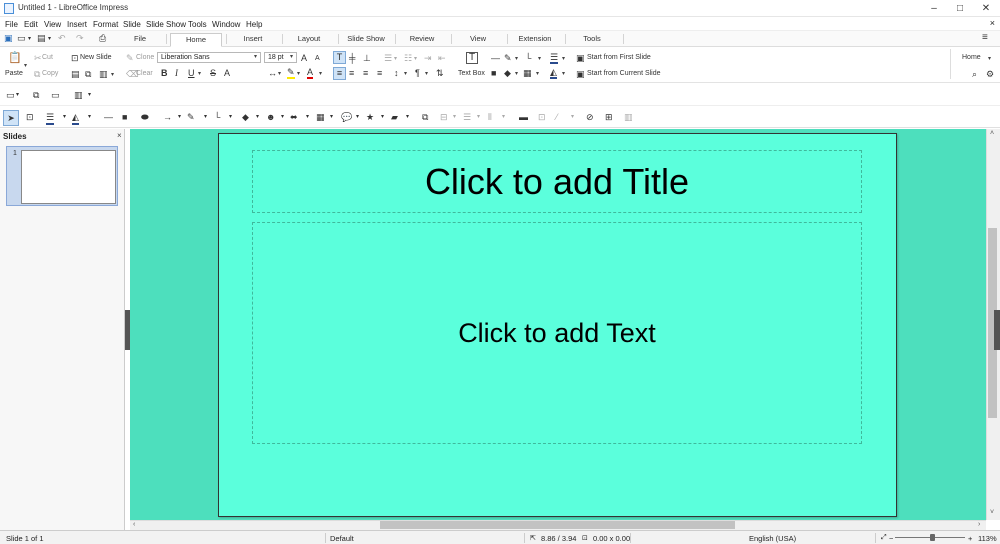 The height and width of the screenshot is (544, 1000). Describe the element at coordinates (166, 24) in the screenshot. I see `menu-slide-show: Slide Show` at that location.